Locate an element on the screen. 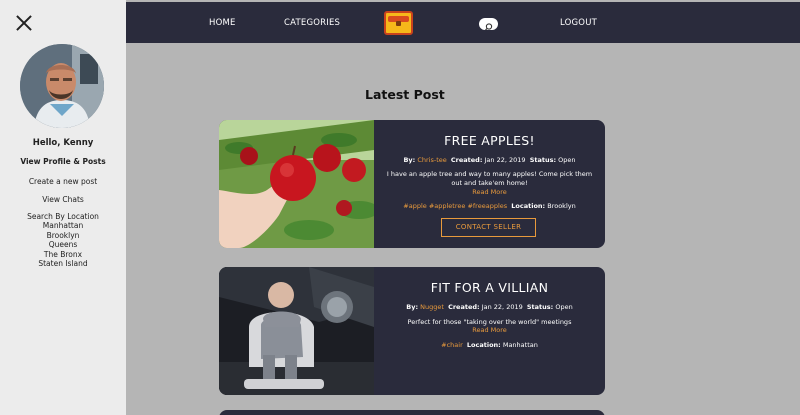 Image resolution: width=800 pixels, height=415 pixels. post-image-apples is located at coordinates (299, 184).